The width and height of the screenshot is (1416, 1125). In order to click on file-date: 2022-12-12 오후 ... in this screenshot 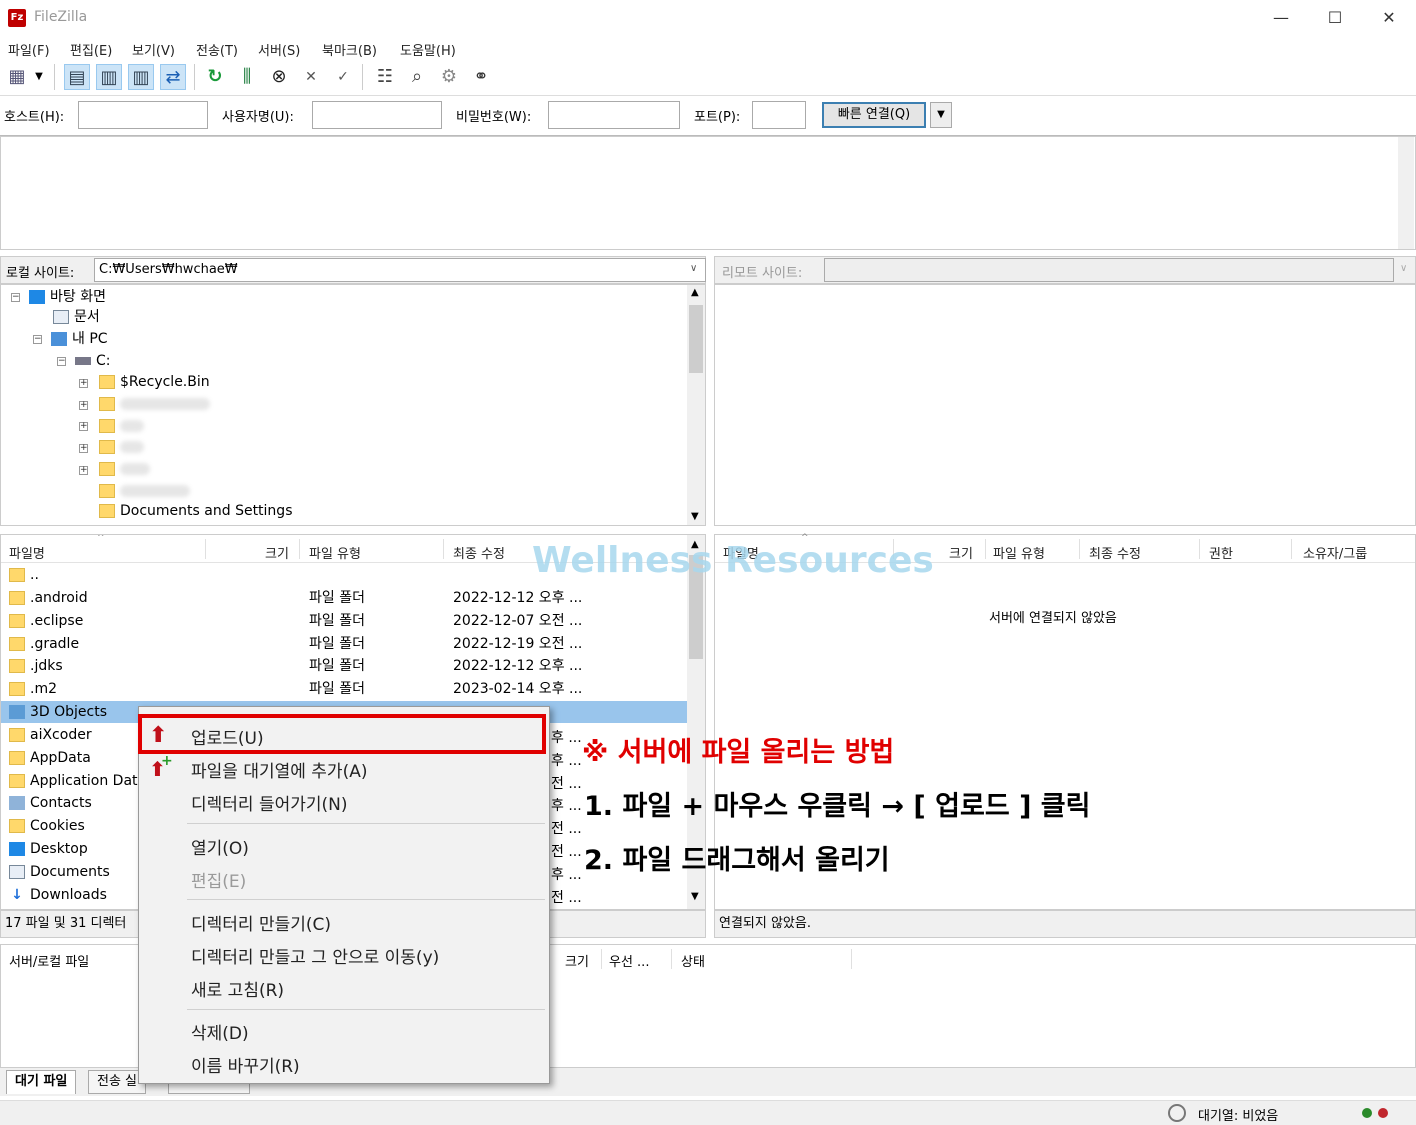, I will do `click(518, 666)`.